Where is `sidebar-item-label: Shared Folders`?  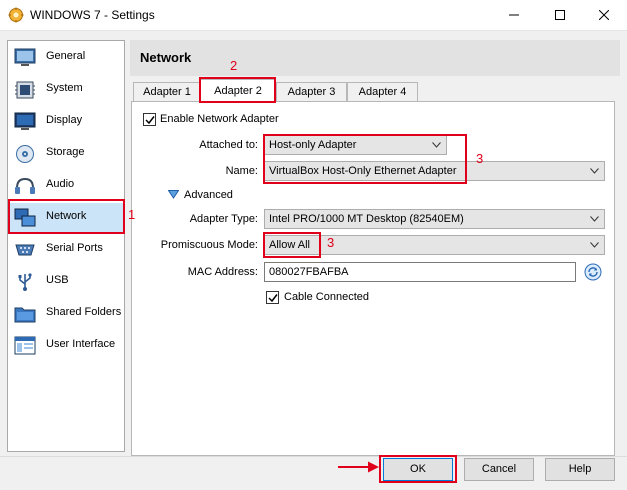 sidebar-item-label: Shared Folders is located at coordinates (84, 312).